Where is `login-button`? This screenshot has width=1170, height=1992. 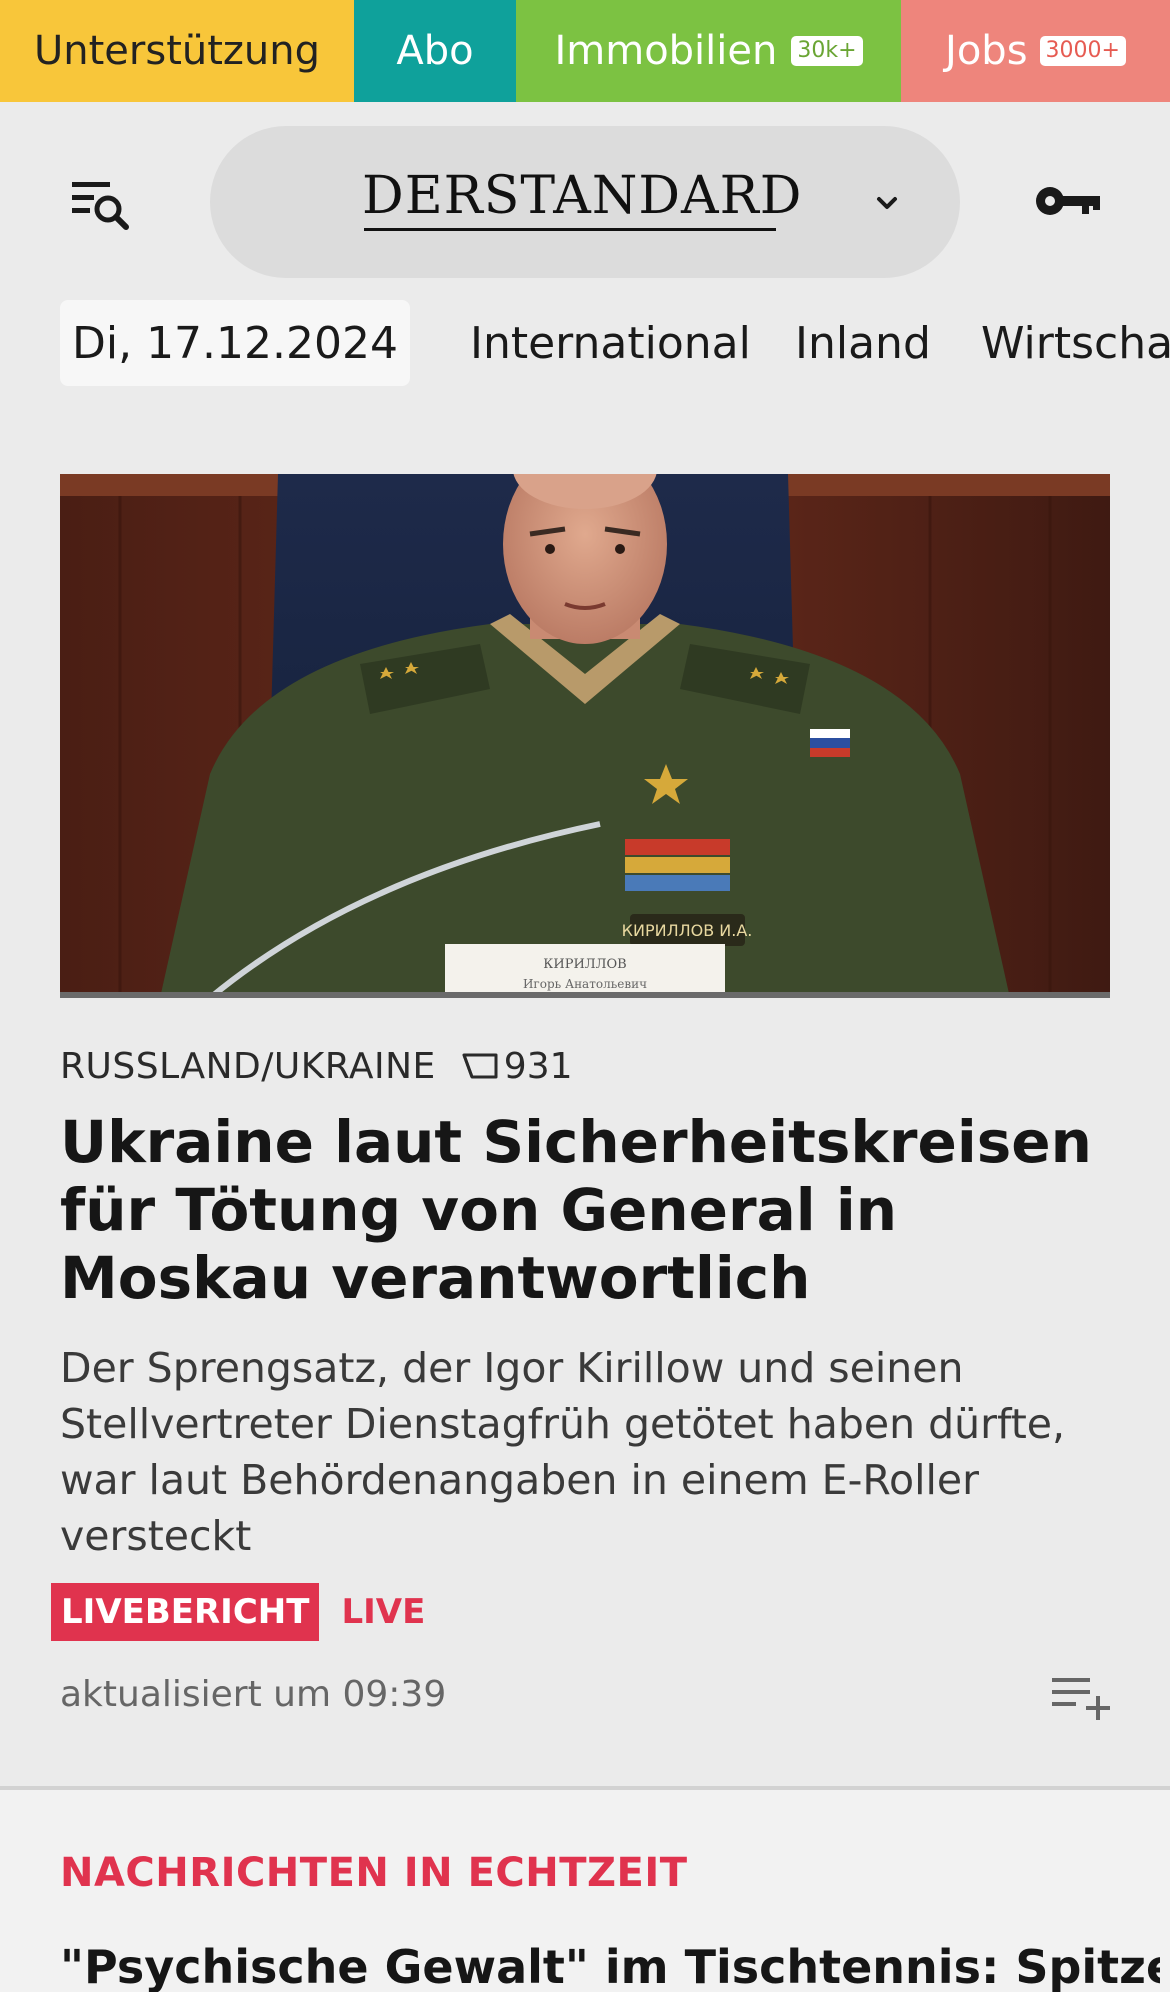 login-button is located at coordinates (1069, 203).